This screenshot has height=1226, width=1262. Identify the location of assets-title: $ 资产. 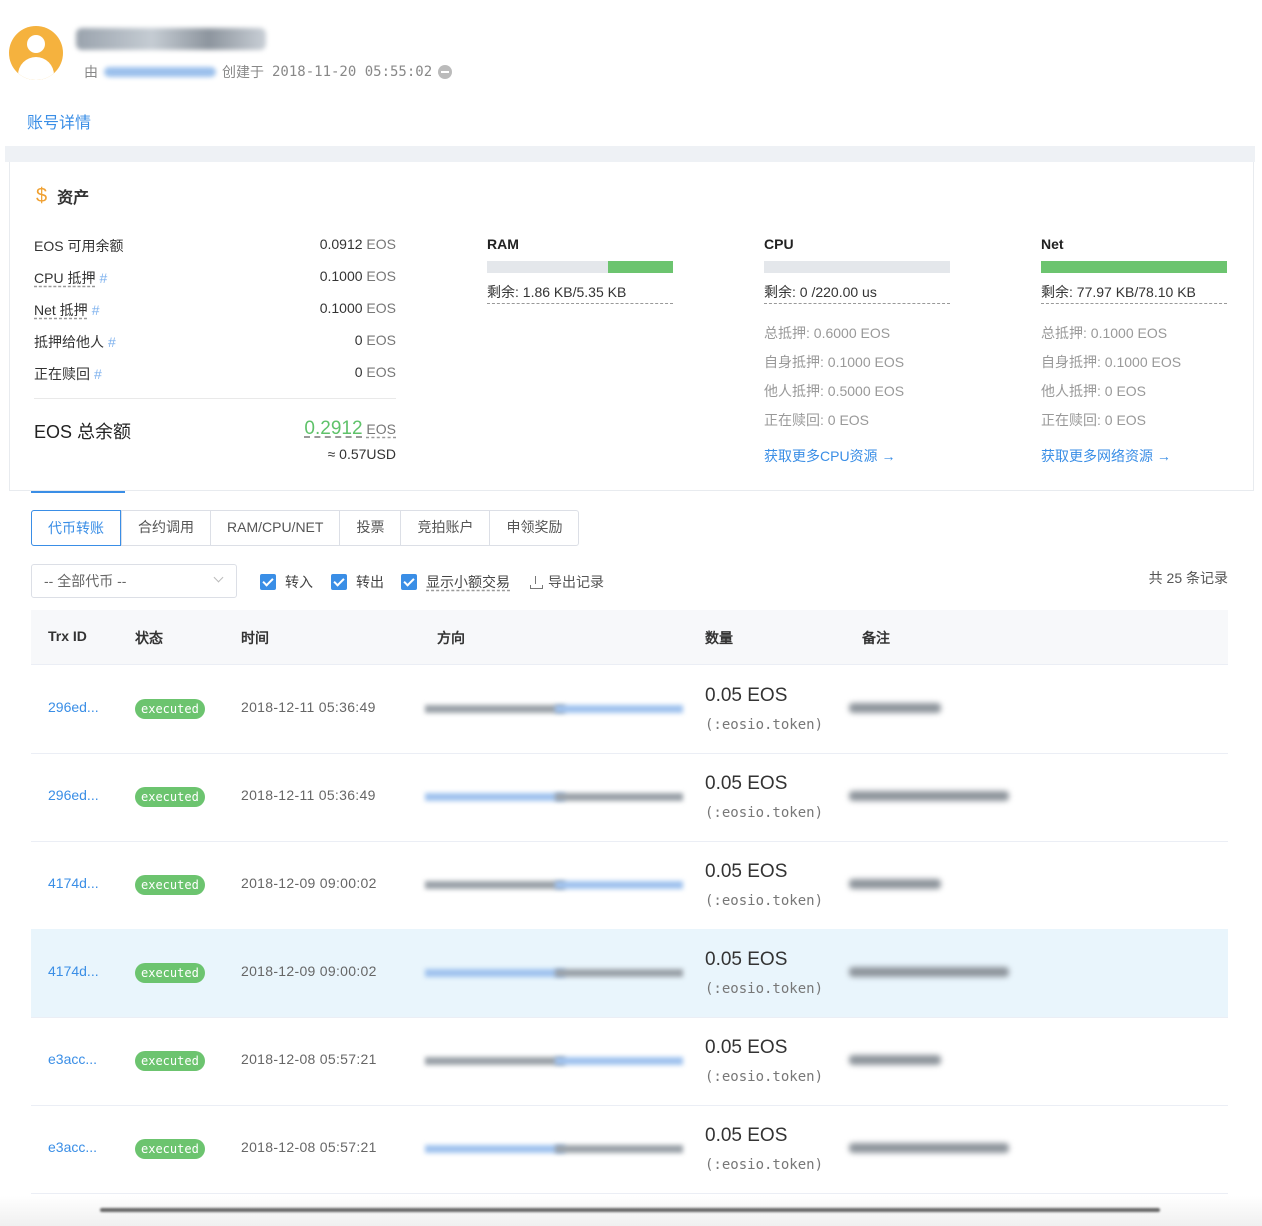
(62, 196).